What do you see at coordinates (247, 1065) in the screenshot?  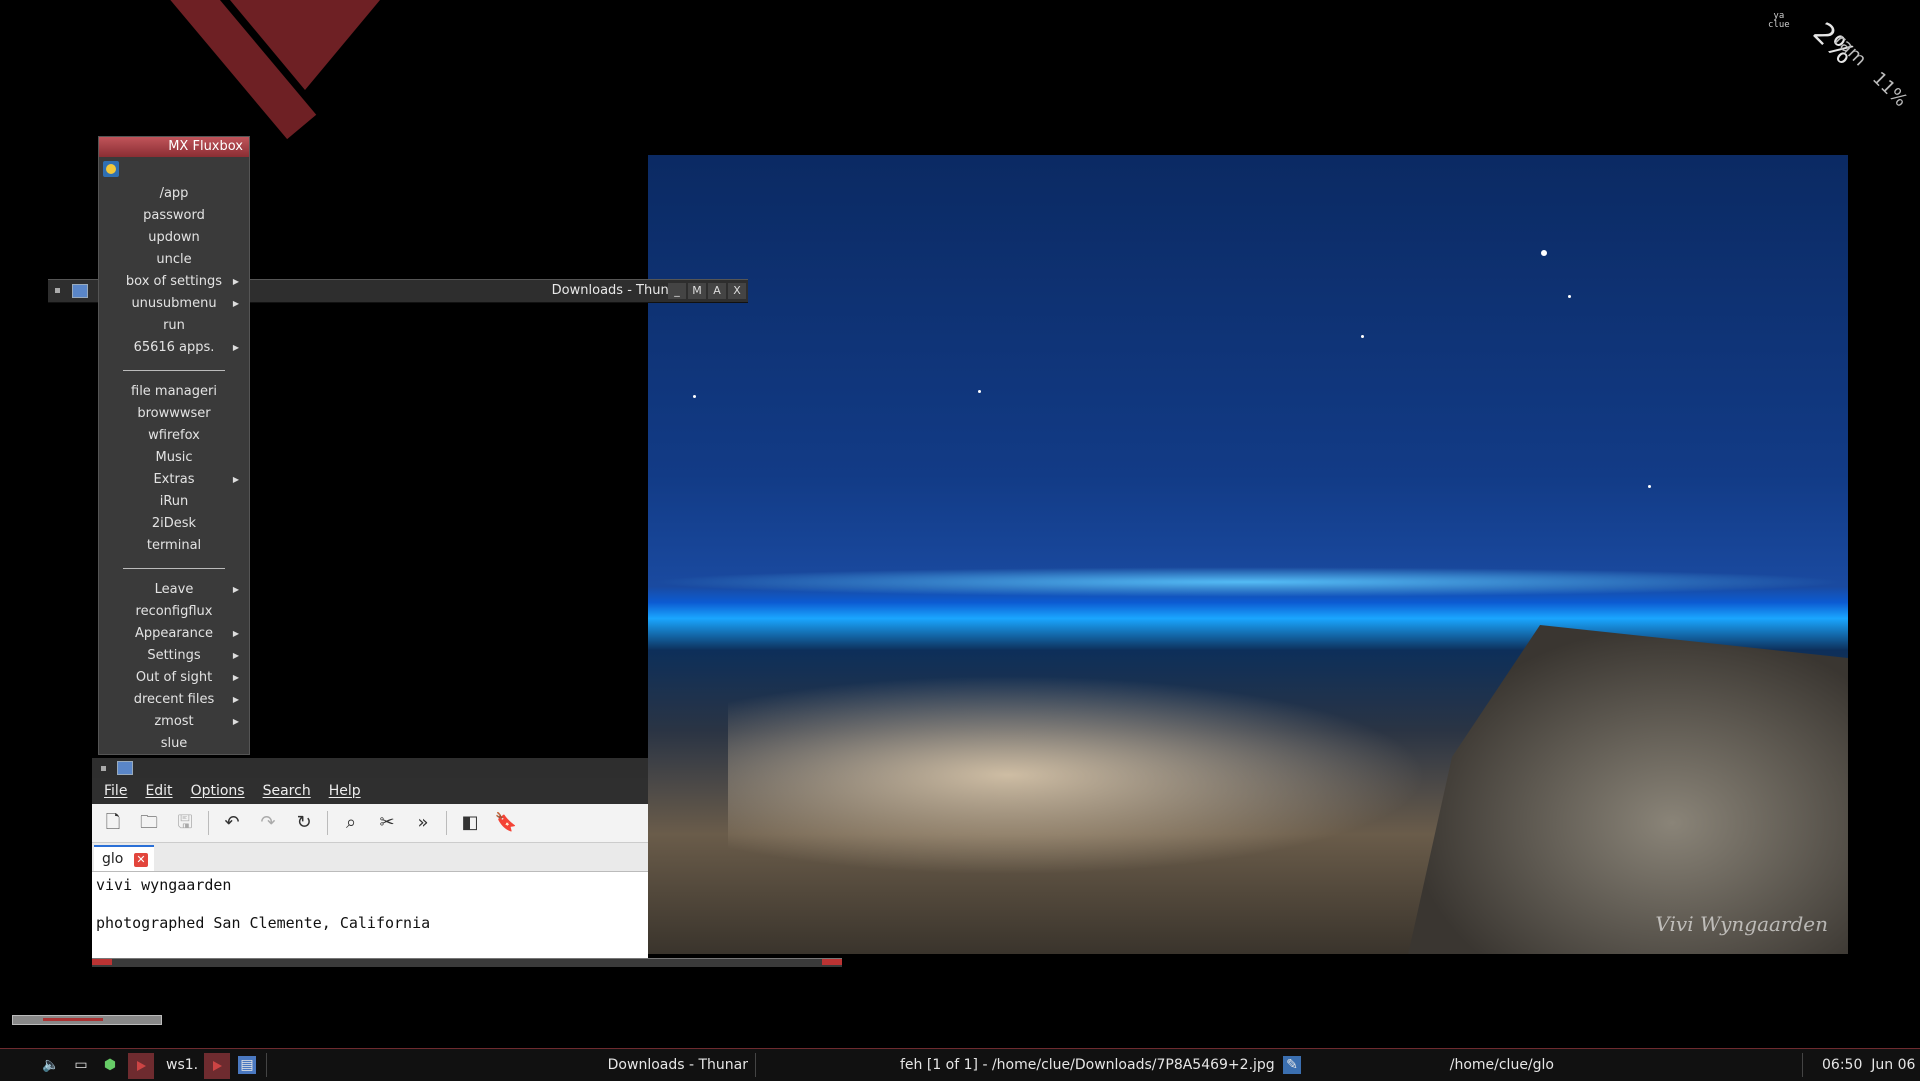 I see `file-manager-icon: ▤` at bounding box center [247, 1065].